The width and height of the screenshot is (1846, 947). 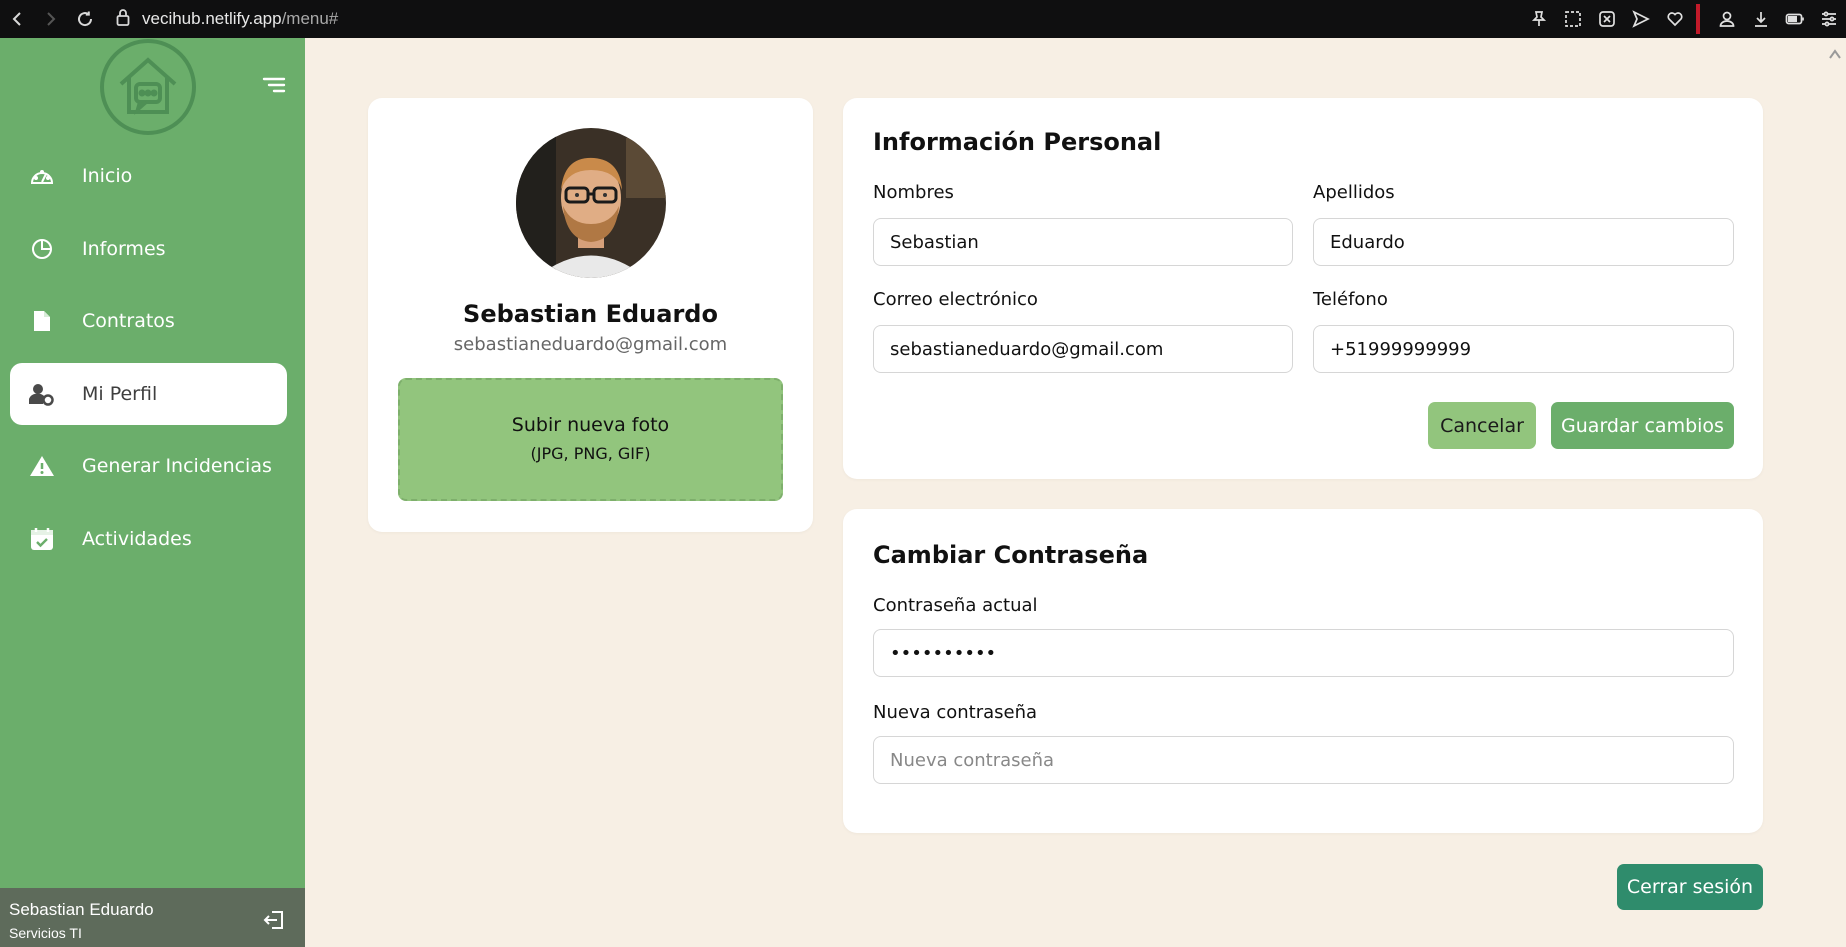 What do you see at coordinates (923, 19) in the screenshot?
I see `browser-toolbar: vecihub.netlify.app/menu#` at bounding box center [923, 19].